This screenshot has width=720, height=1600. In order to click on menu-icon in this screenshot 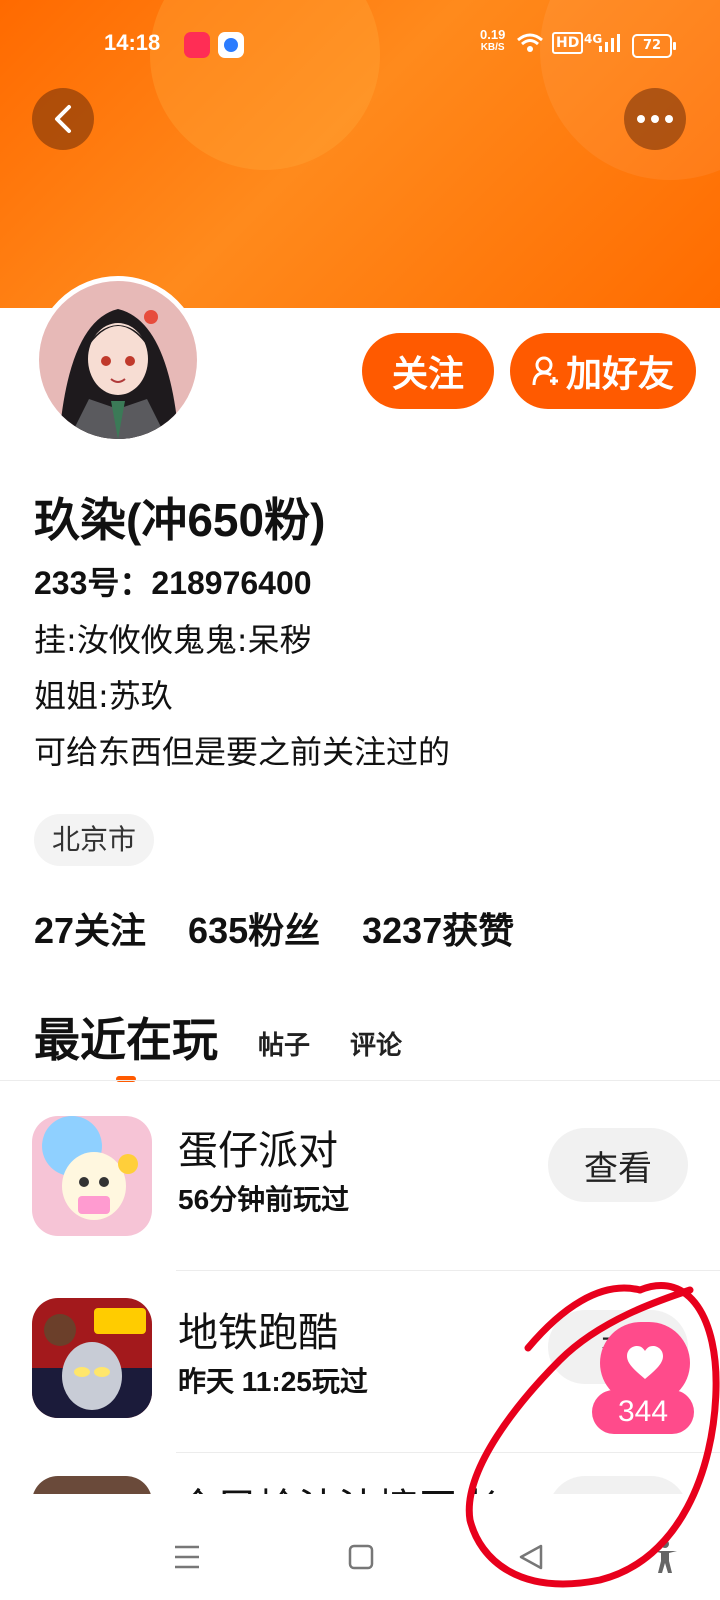, I will do `click(187, 1557)`.